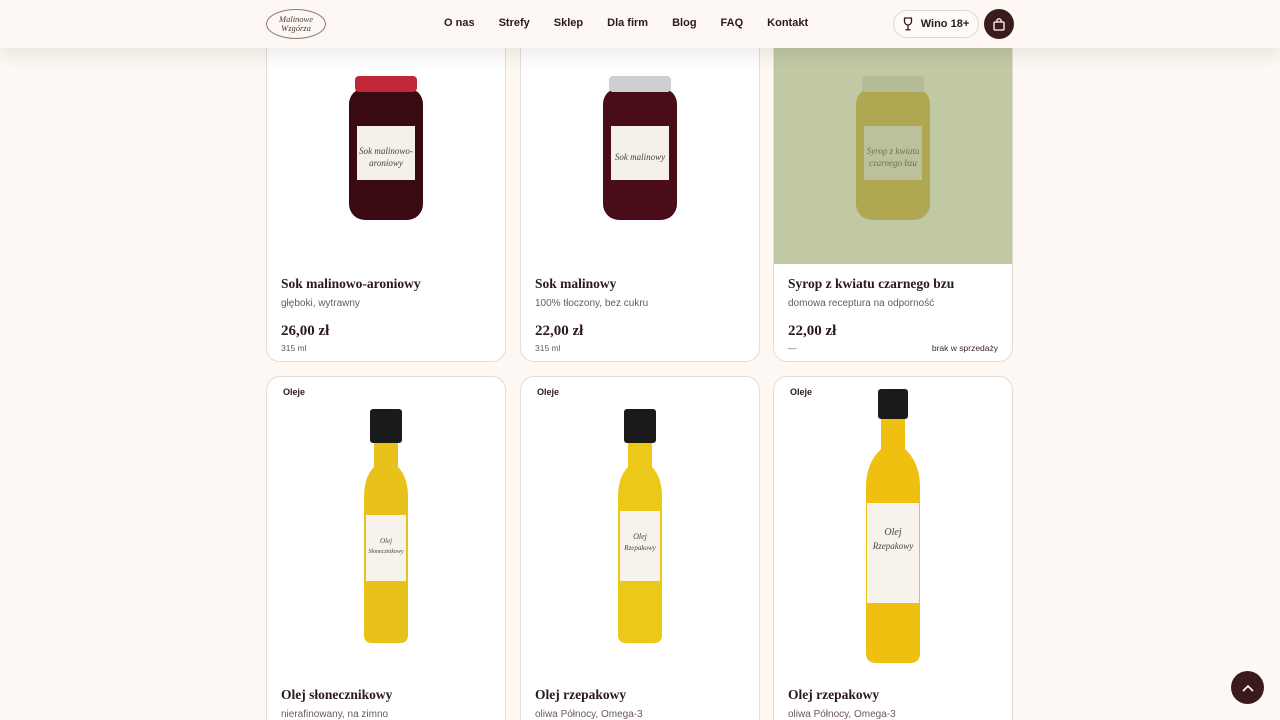 The image size is (1280, 720). Describe the element at coordinates (893, 348) in the screenshot. I see `product-size-row: — brak w sprzedaży` at that location.